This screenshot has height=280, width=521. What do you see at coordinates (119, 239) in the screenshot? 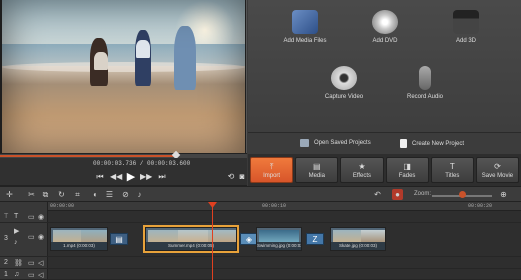
I see `transition-icon: ▤` at bounding box center [119, 239].